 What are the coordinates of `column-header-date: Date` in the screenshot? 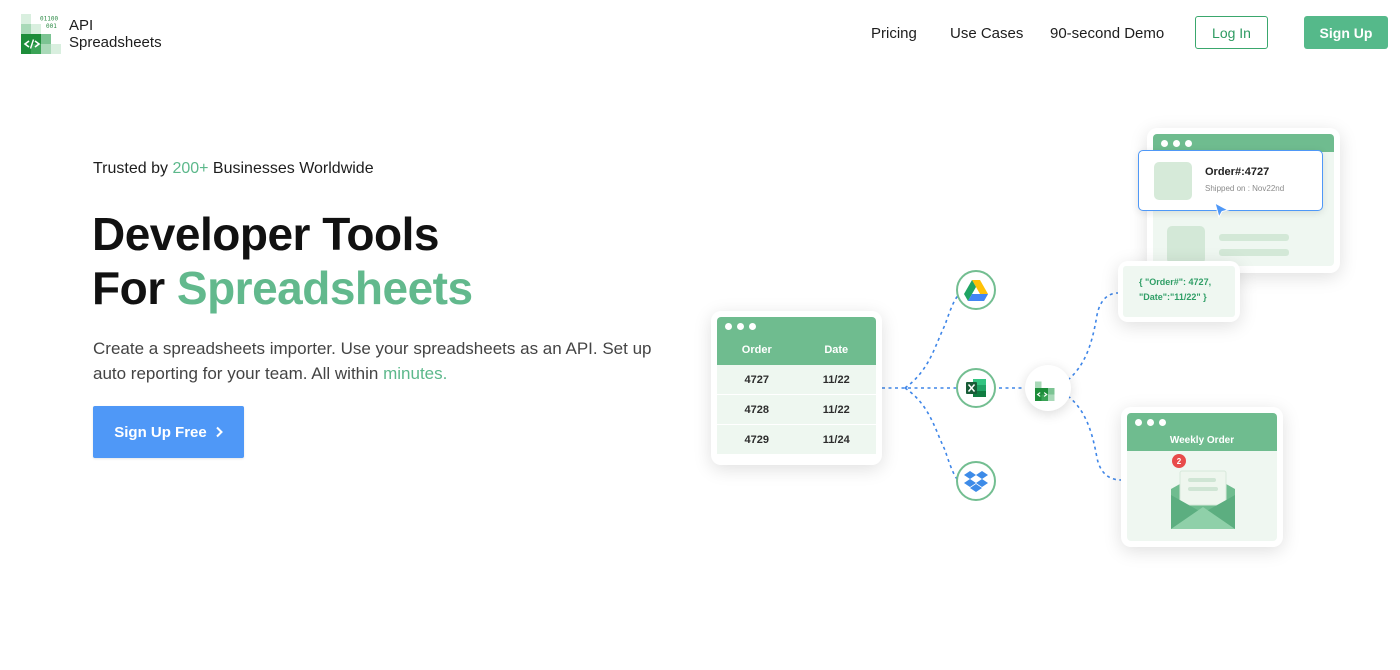 It's located at (836, 350).